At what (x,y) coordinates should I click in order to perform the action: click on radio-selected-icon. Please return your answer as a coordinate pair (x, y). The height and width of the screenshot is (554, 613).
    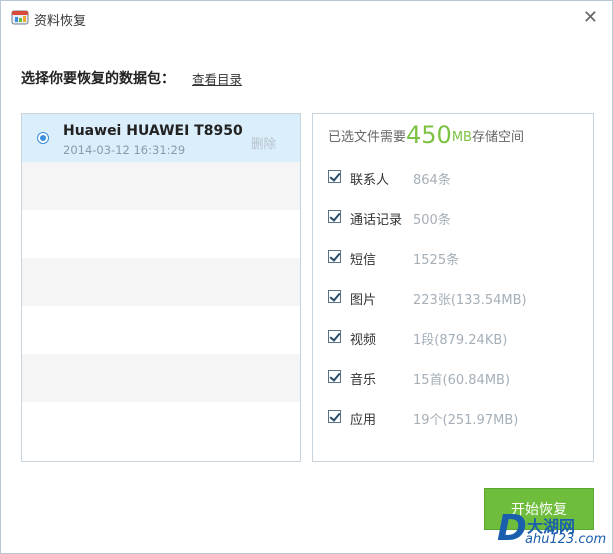
    Looking at the image, I should click on (43, 138).